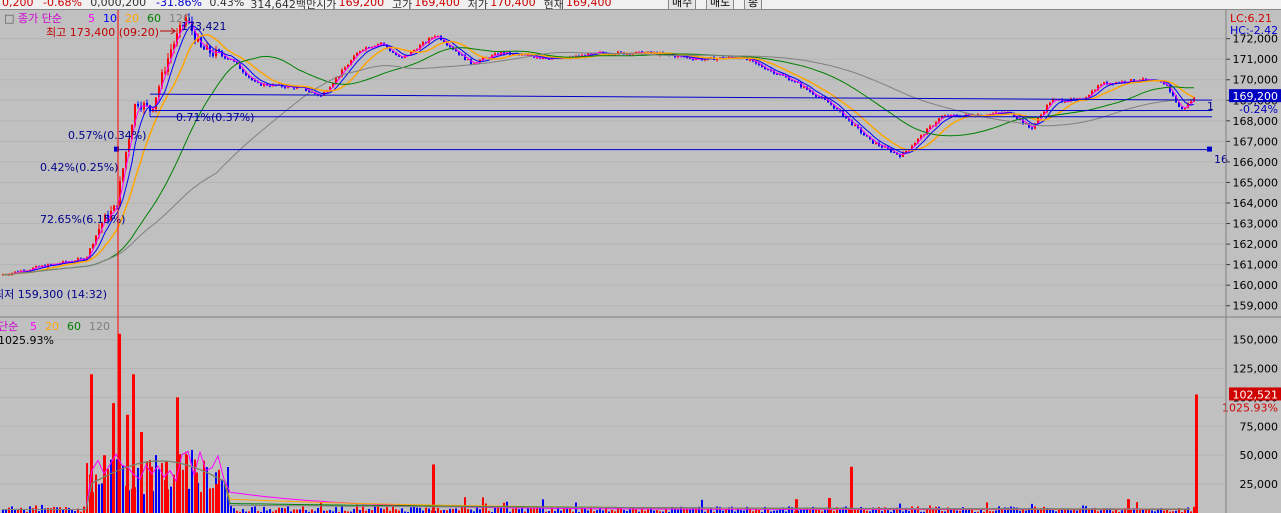 This screenshot has width=1281, height=513. Describe the element at coordinates (102, 32) in the screenshot. I see `high-price-label: 최고 173,400 (09:20)` at that location.